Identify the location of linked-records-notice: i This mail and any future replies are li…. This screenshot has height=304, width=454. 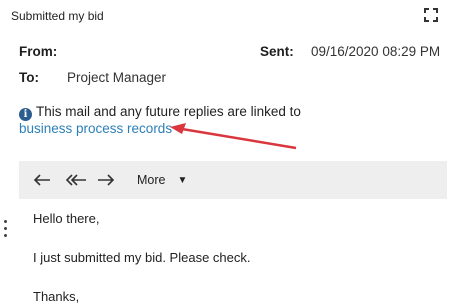
(160, 112).